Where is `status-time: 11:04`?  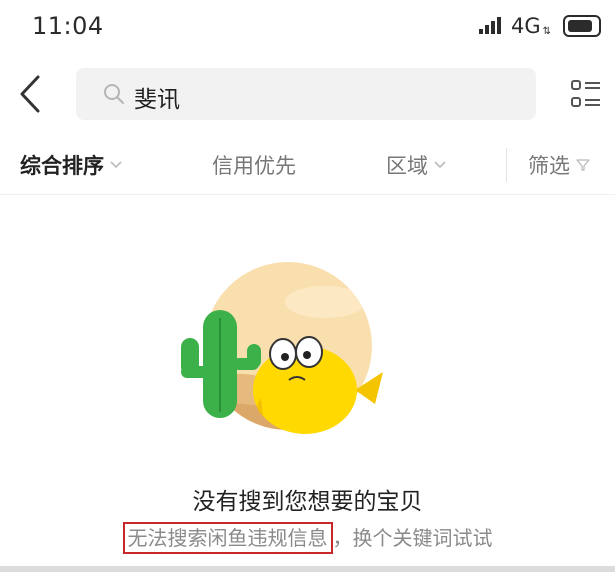
status-time: 11:04 is located at coordinates (68, 26).